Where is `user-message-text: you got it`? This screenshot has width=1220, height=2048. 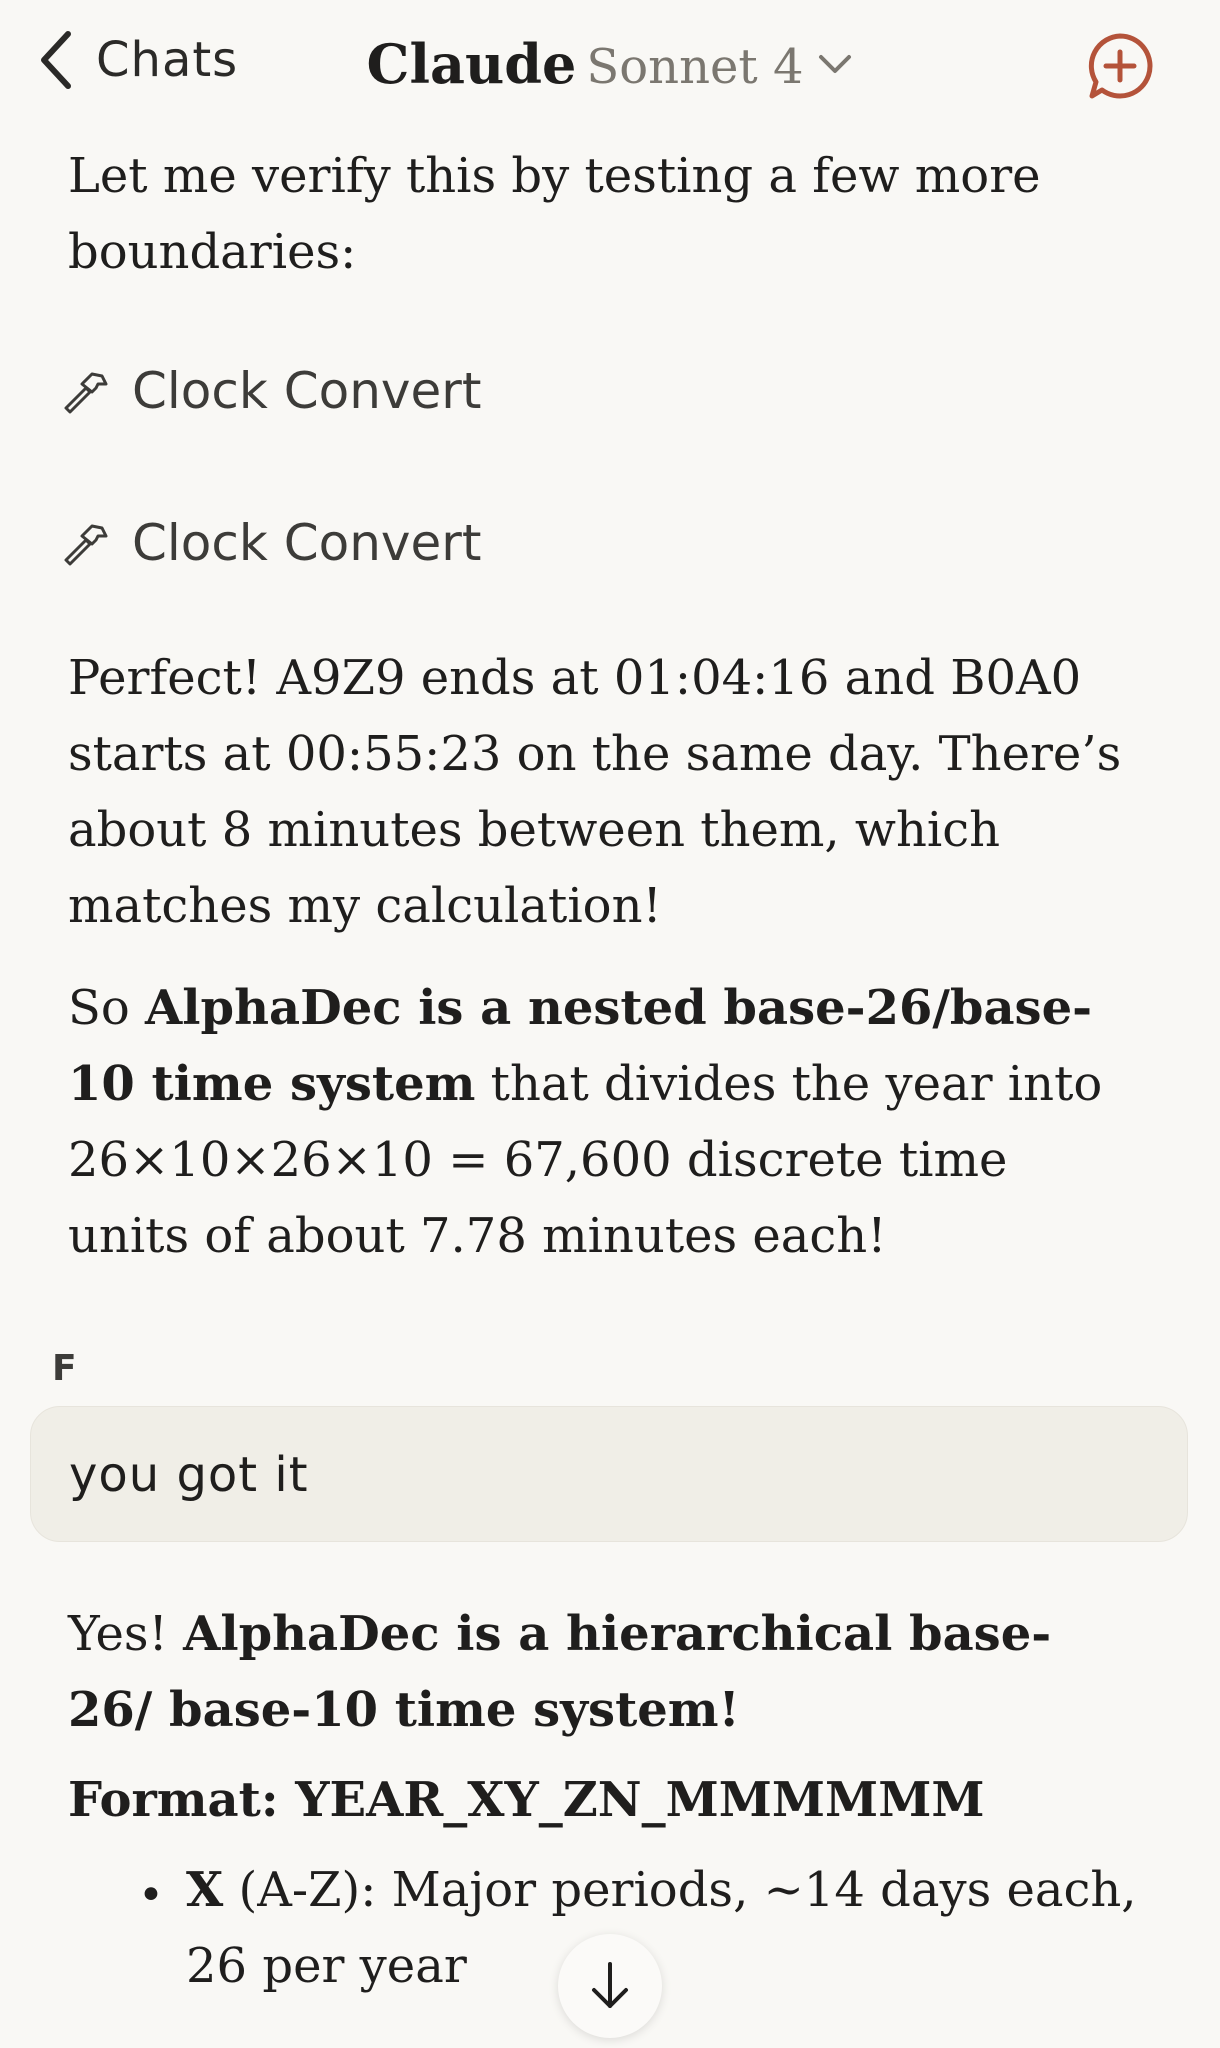 user-message-text: you got it is located at coordinates (189, 1475).